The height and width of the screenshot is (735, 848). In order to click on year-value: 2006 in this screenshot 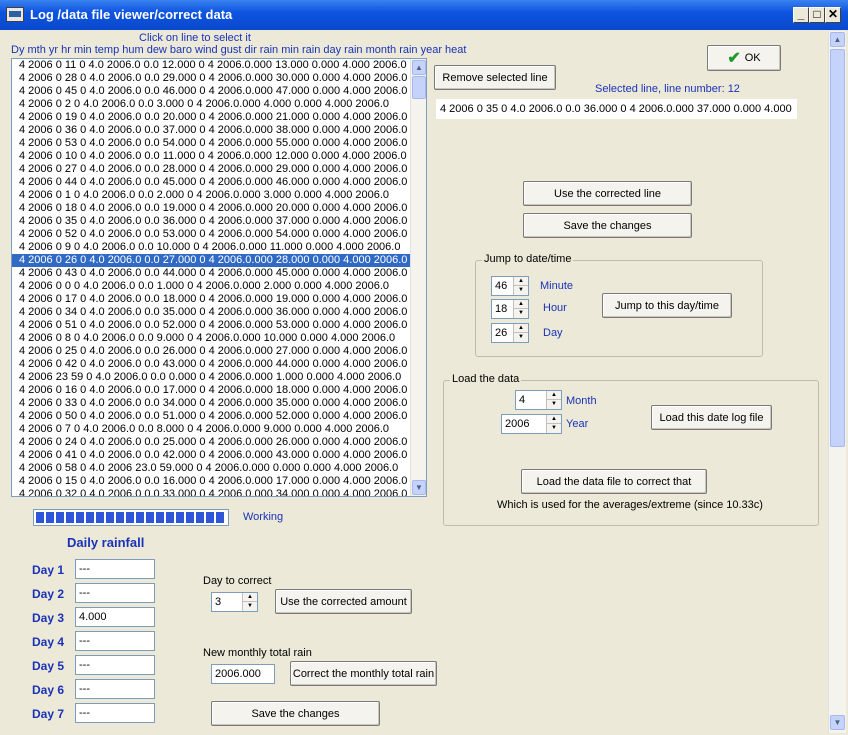, I will do `click(517, 424)`.